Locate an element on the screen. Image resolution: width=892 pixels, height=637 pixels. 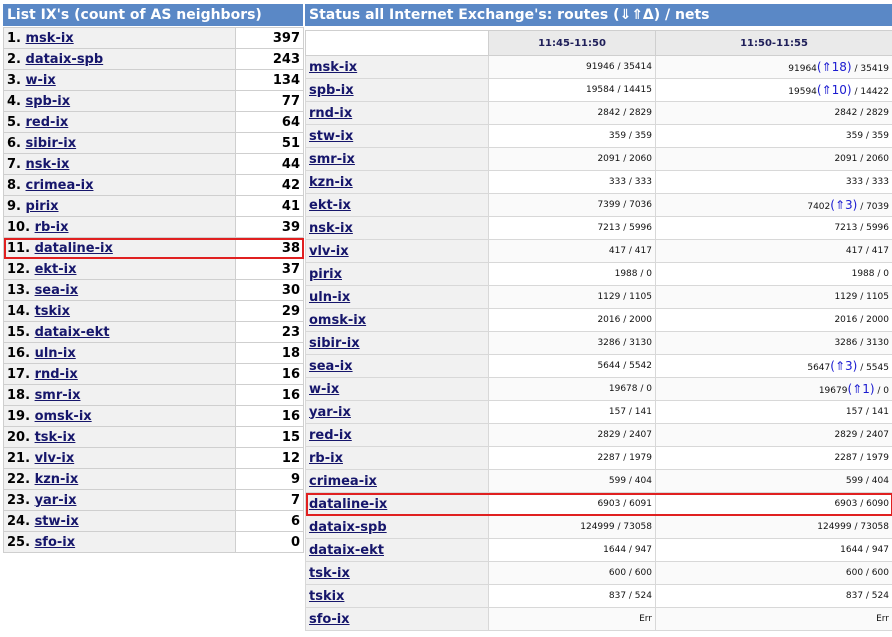
ix-status-row: smr-ix 2091 / 2060 2091 / 2060 is located at coordinates (598, 159).